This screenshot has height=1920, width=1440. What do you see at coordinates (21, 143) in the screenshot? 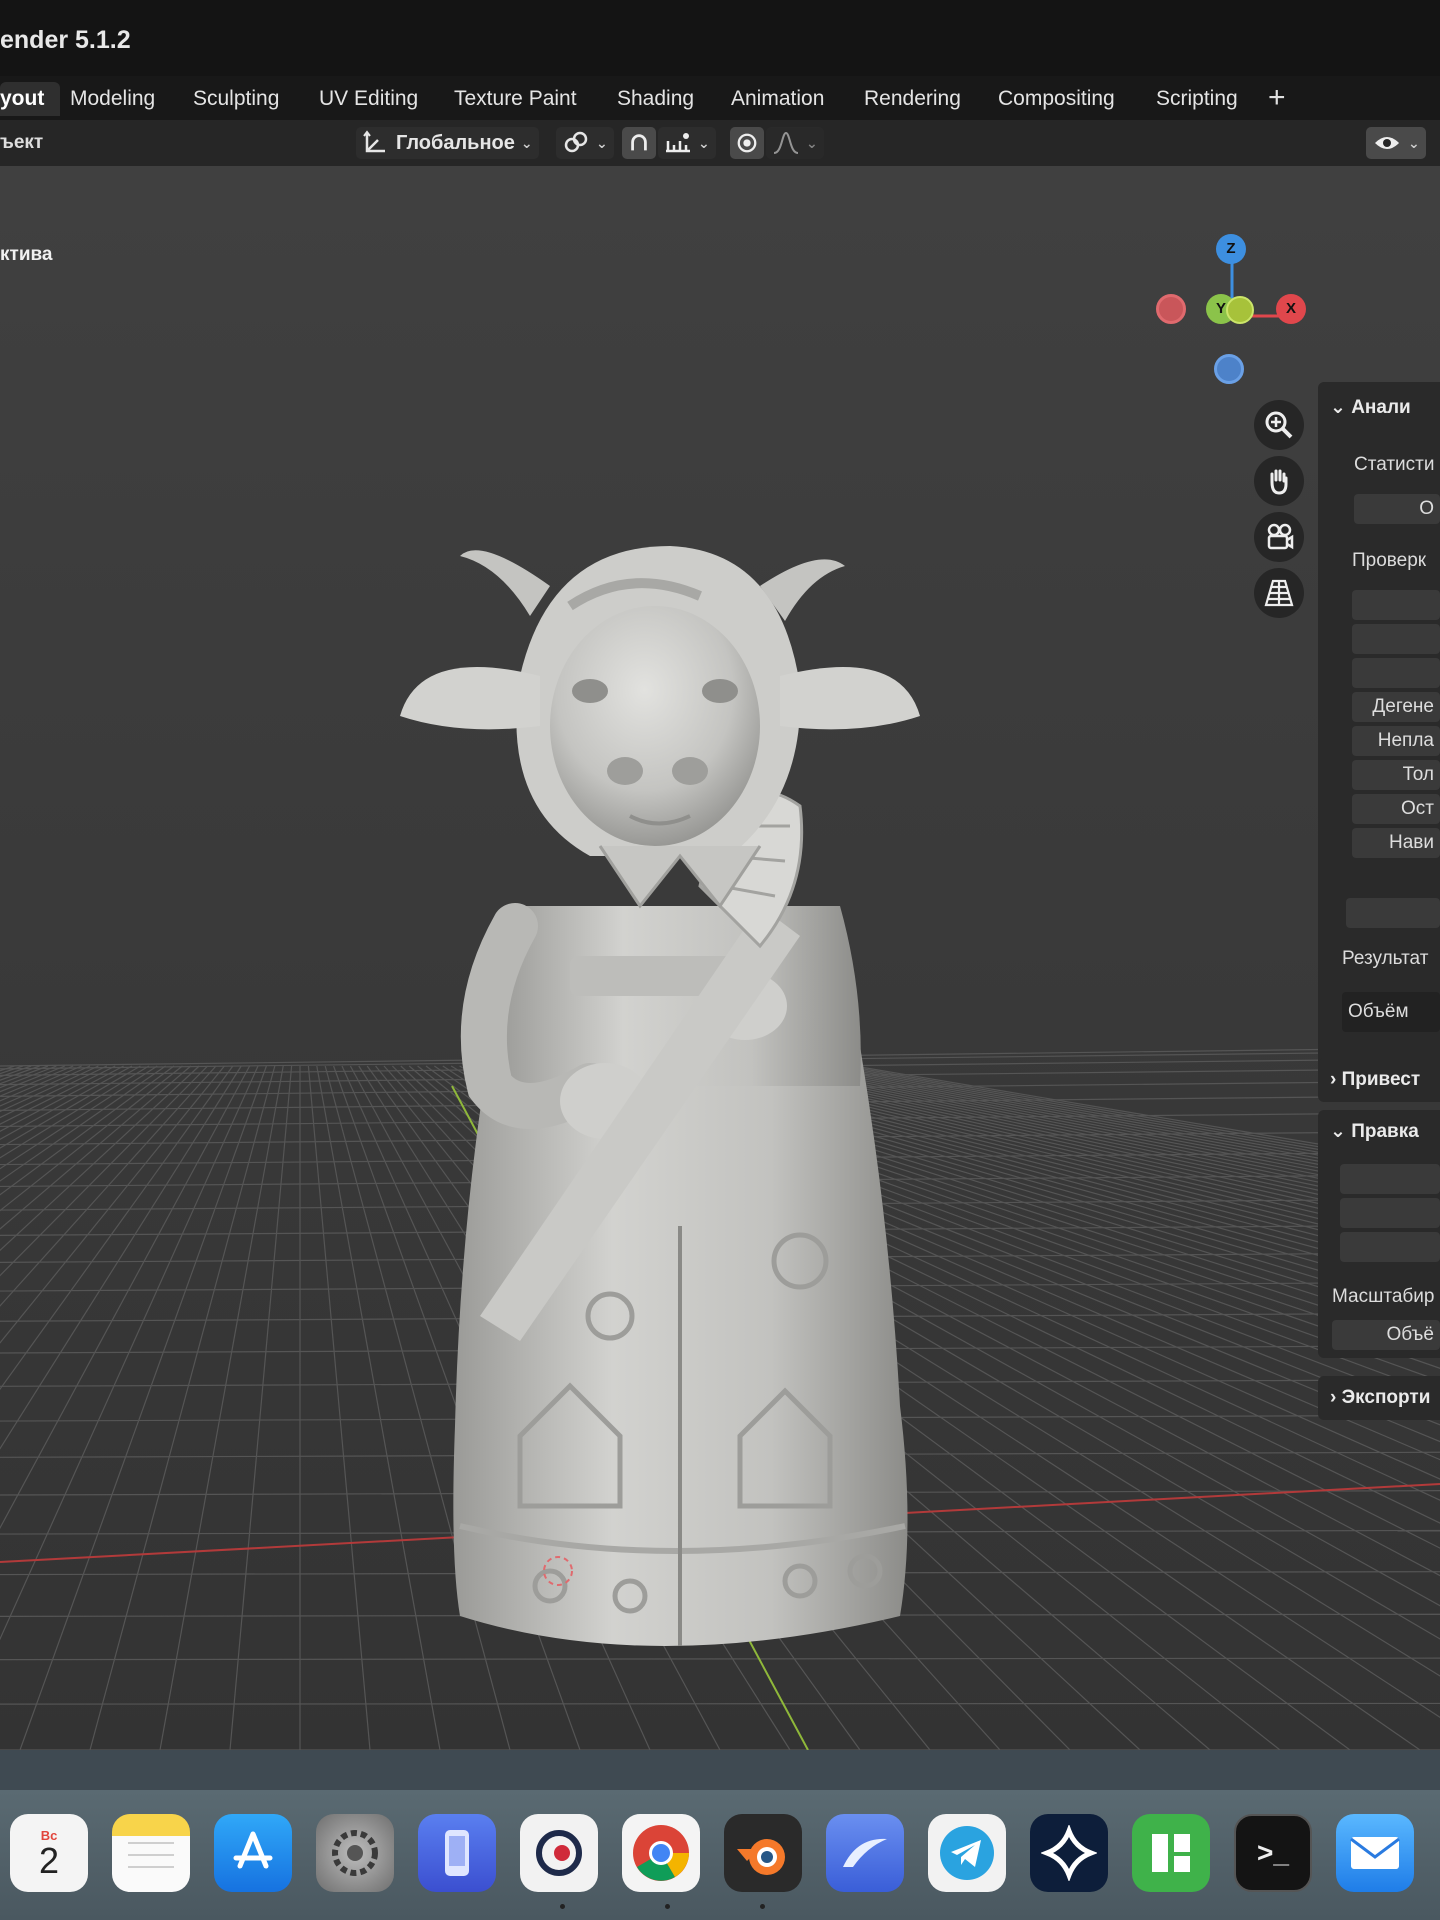
I see `object-menu: ъект` at bounding box center [21, 143].